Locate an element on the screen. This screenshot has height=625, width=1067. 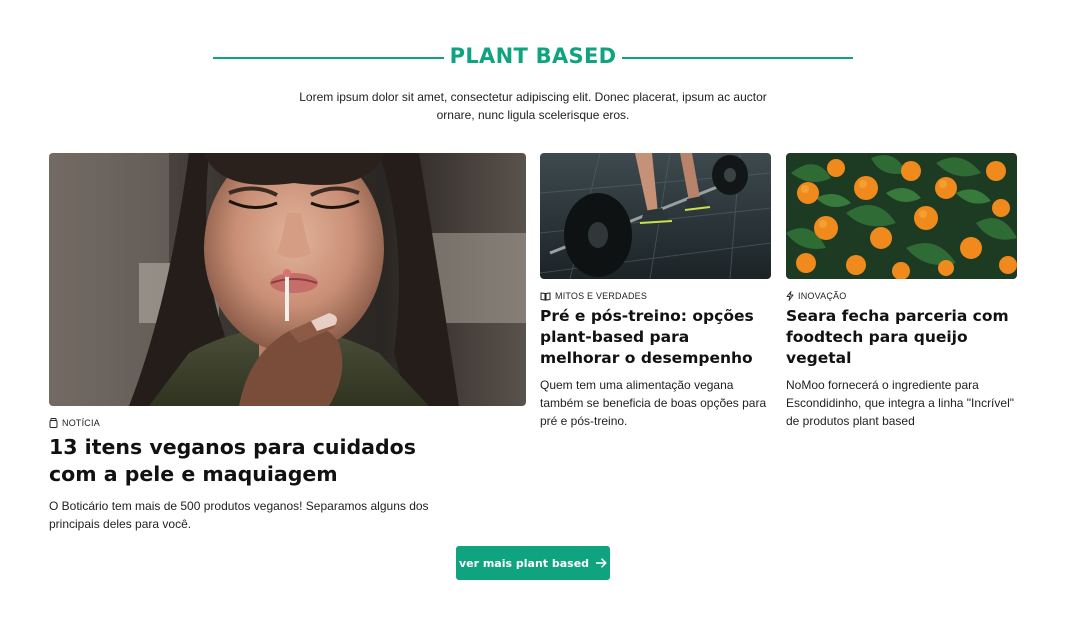
oranges-on-tree-photo is located at coordinates (901, 216).